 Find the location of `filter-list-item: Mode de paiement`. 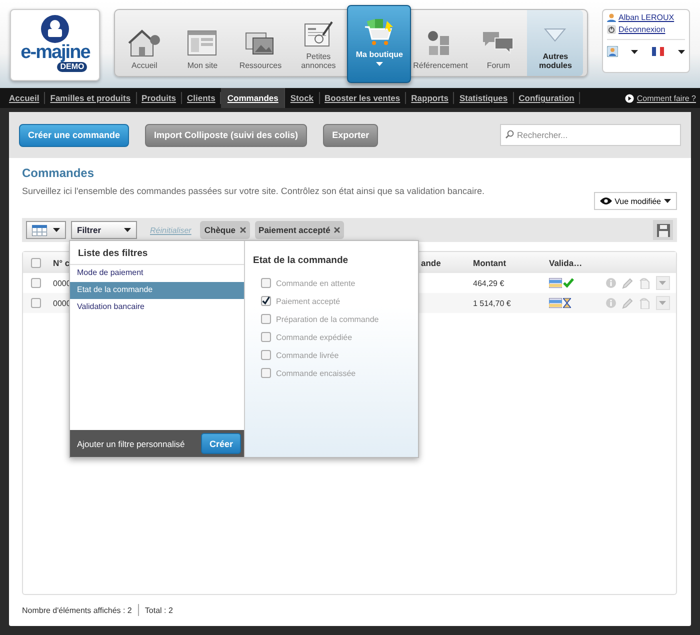

filter-list-item: Mode de paiement is located at coordinates (157, 273).